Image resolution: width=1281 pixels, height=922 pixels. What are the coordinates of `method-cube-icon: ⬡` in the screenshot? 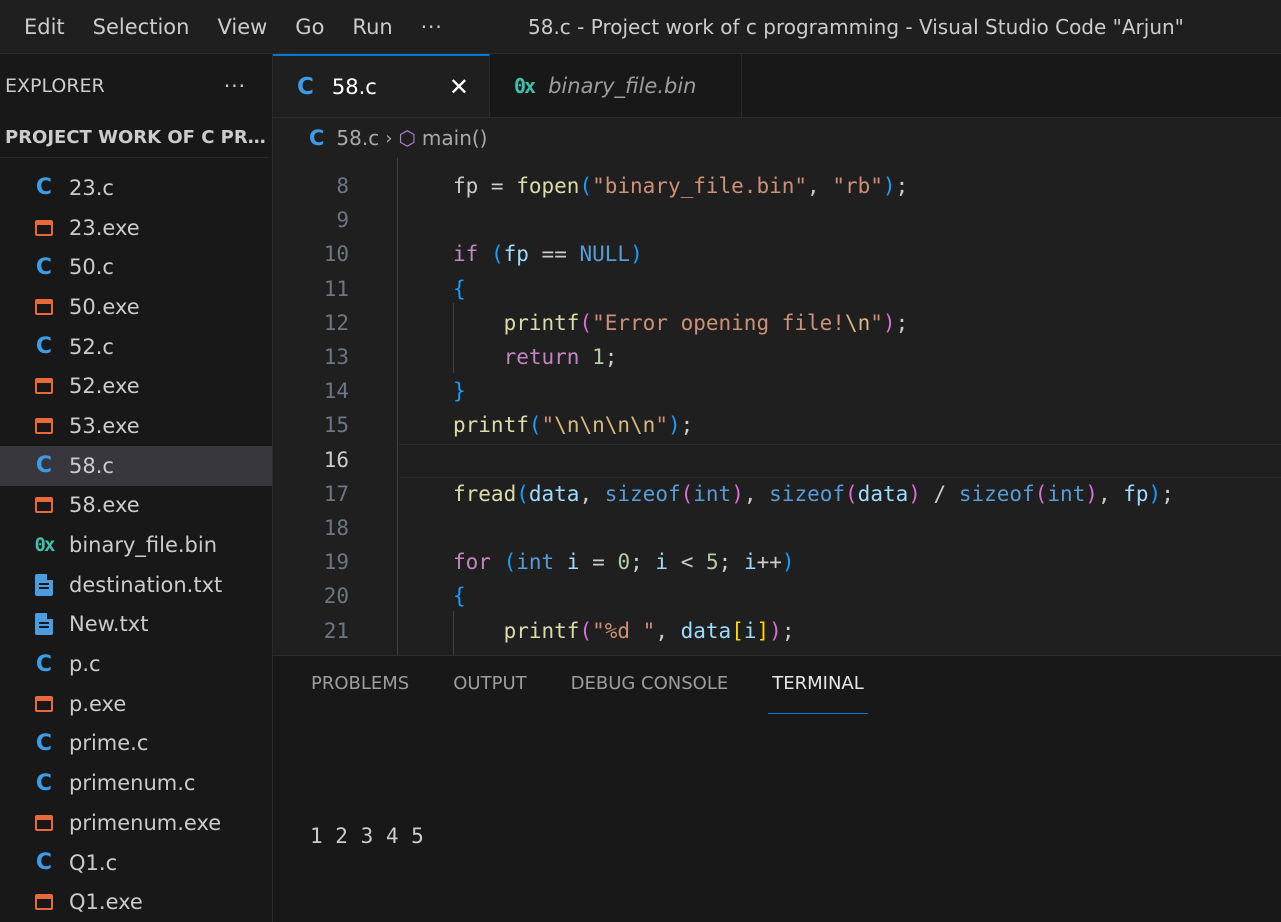 It's located at (407, 138).